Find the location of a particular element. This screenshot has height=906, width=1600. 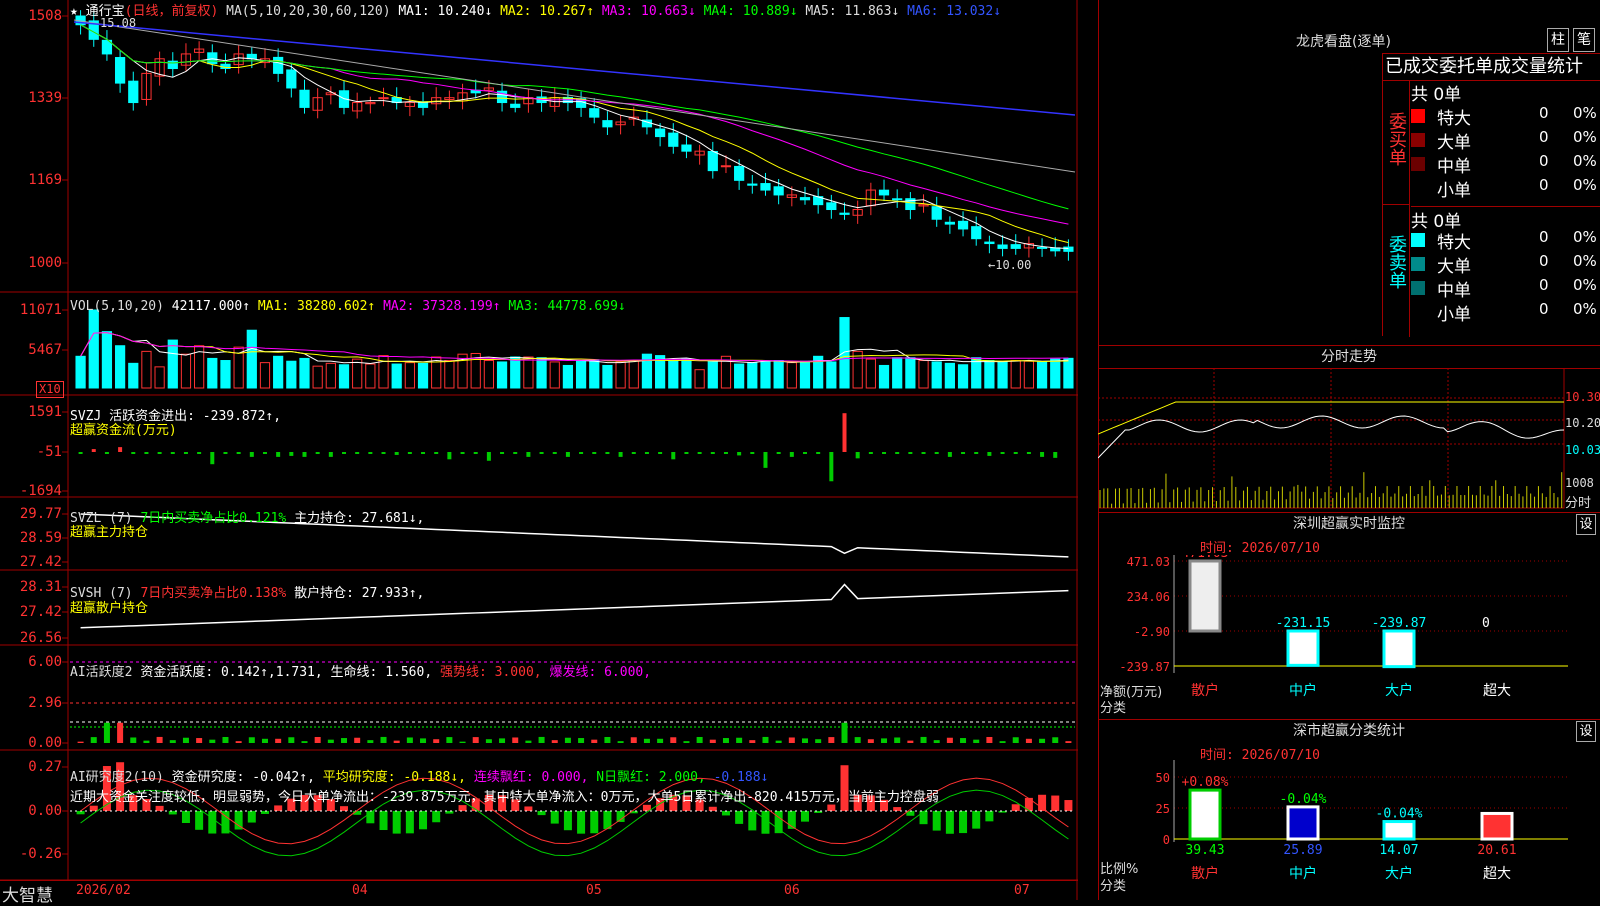

y-tick-label: 1508 is located at coordinates (45, 16).